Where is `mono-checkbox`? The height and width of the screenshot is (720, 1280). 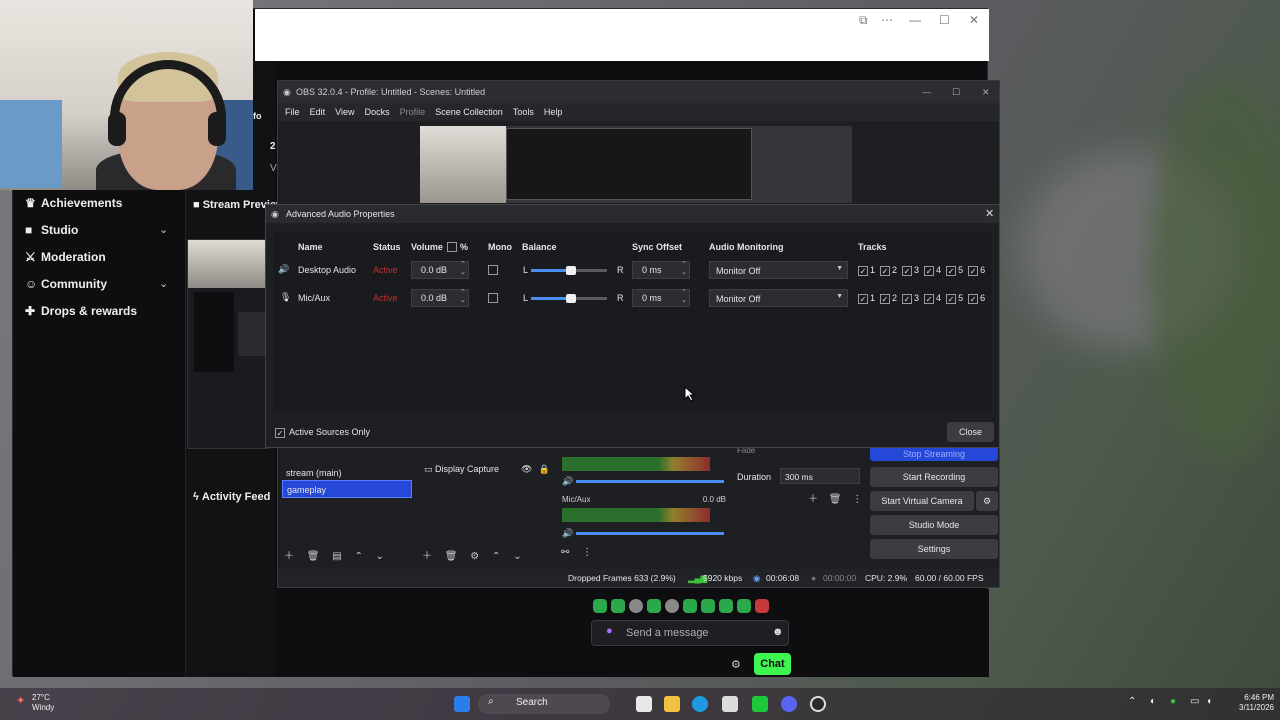 mono-checkbox is located at coordinates (493, 271).